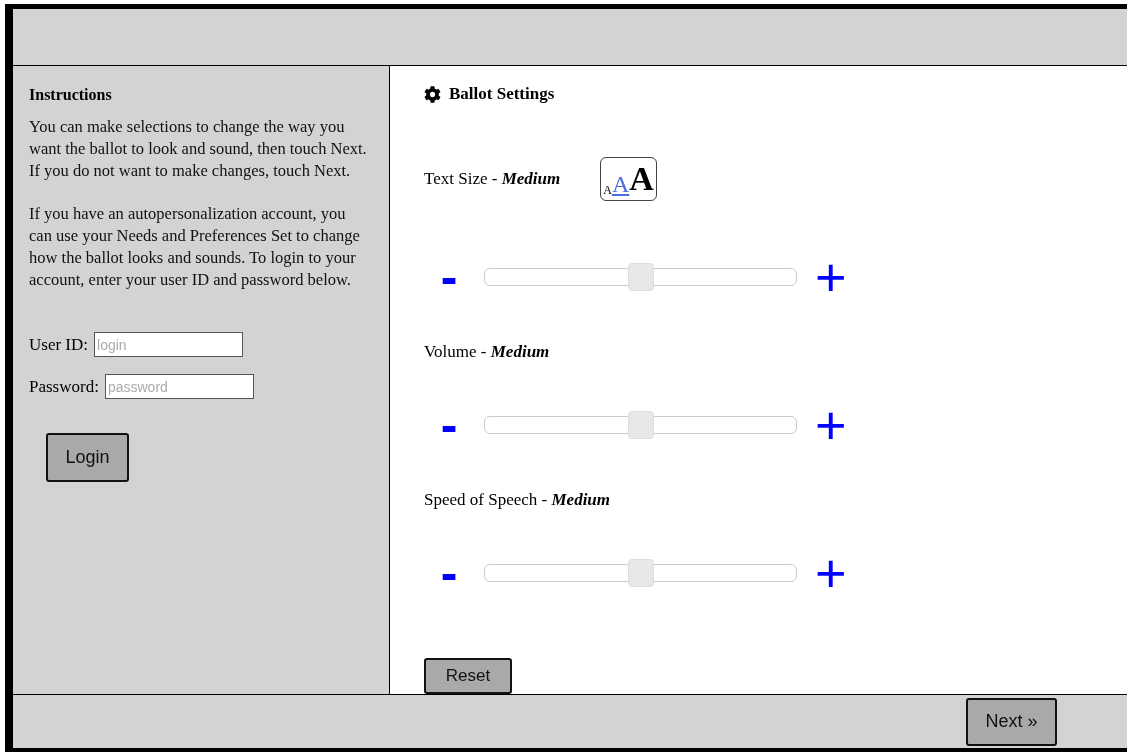  Describe the element at coordinates (487, 352) in the screenshot. I see `setting-label: Volume - Medium` at that location.